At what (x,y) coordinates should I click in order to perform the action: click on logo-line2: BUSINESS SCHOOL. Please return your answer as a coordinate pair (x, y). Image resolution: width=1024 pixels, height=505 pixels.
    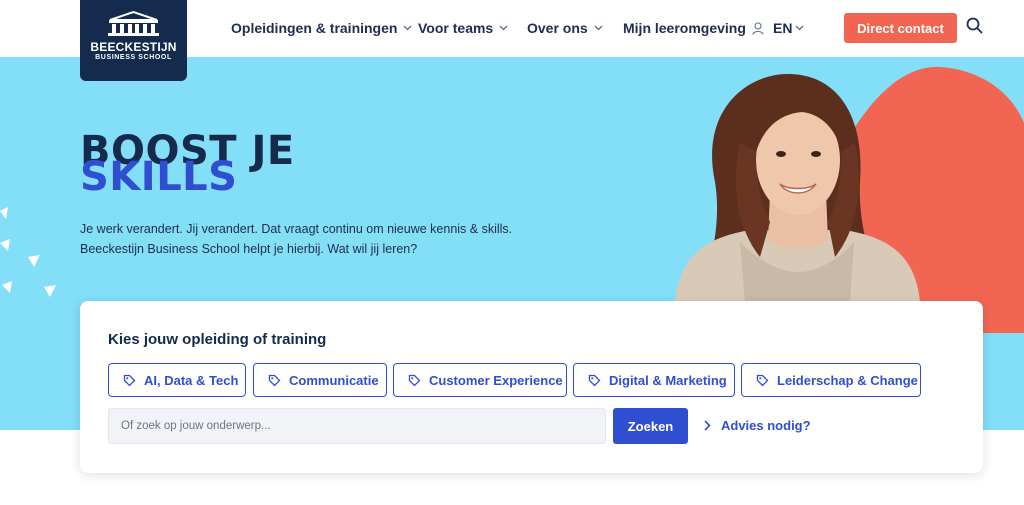
    Looking at the image, I should click on (133, 57).